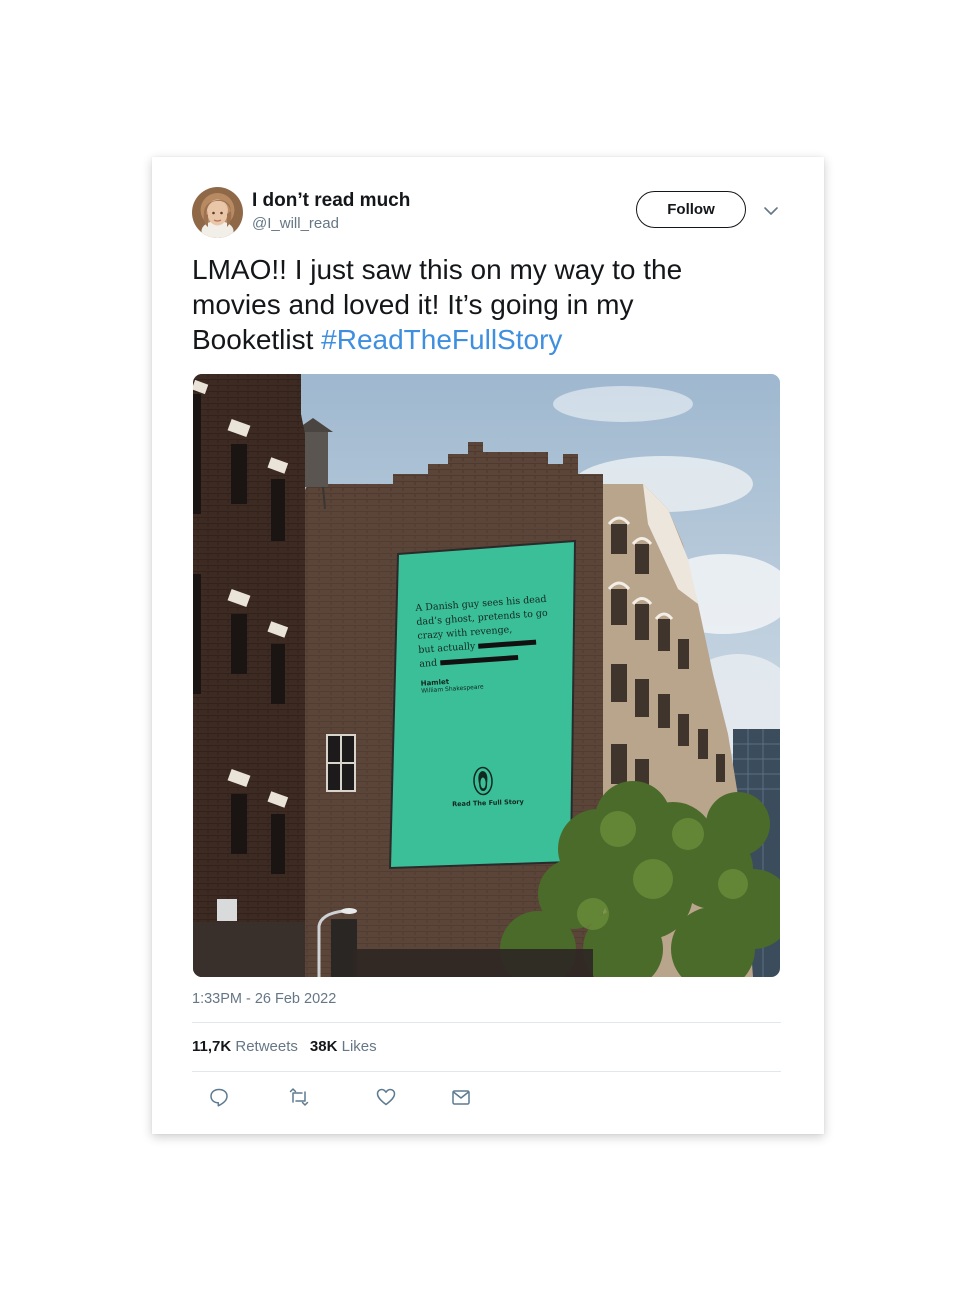 The image size is (980, 1293). I want to click on tweet-stats: 11,7K Retweets 38K Likes, so click(284, 1046).